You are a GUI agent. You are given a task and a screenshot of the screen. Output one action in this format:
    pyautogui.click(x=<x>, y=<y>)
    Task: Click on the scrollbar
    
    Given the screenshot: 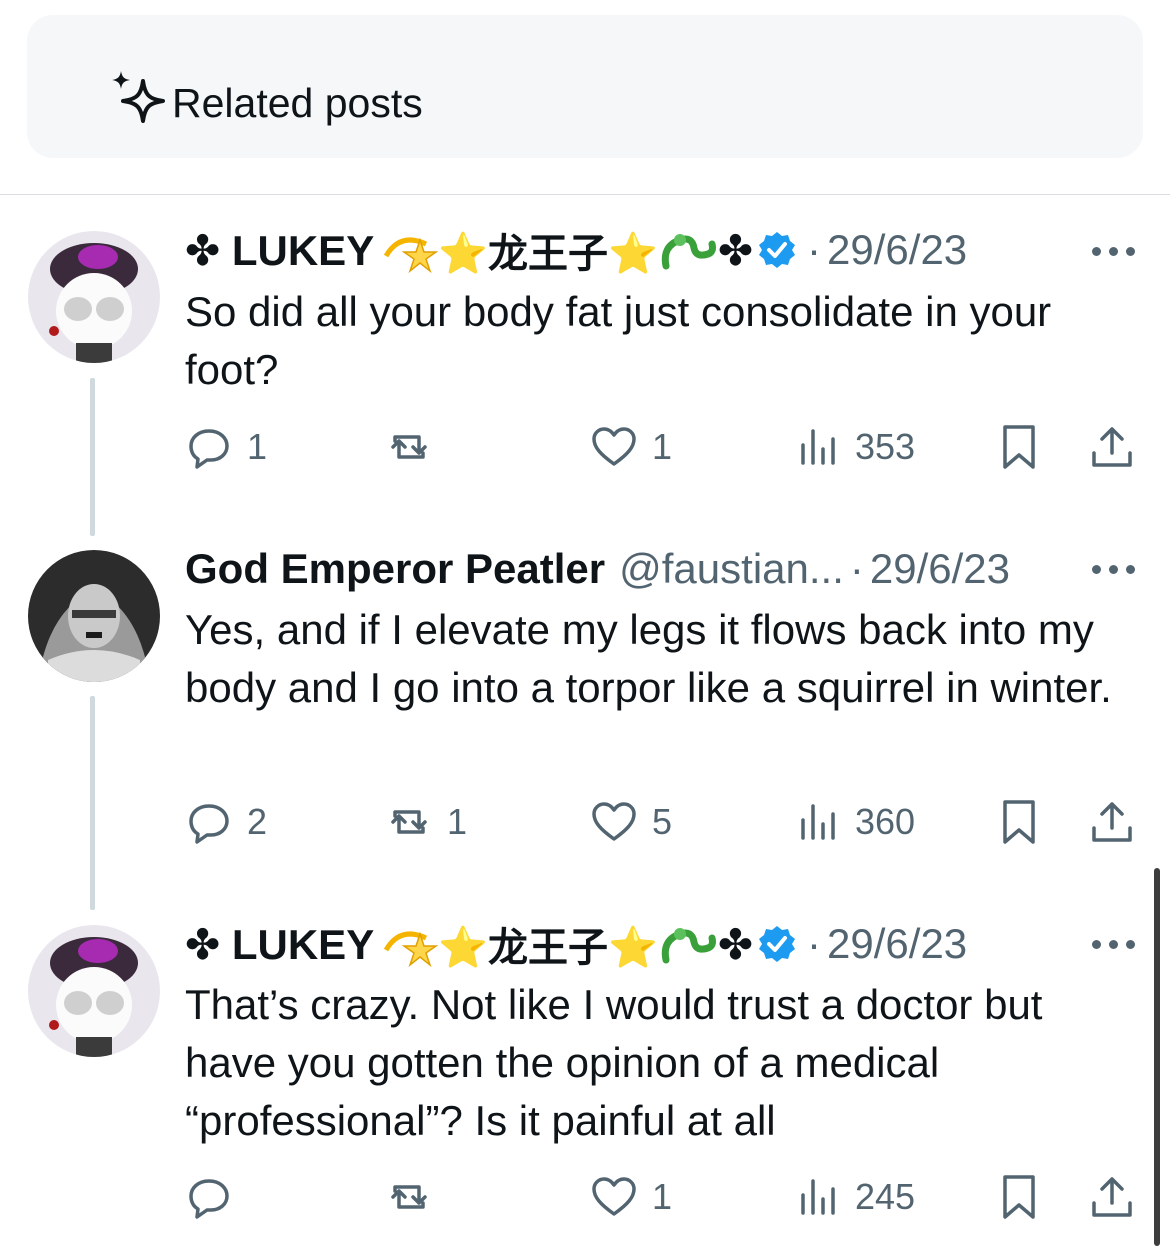 What is the action you would take?
    pyautogui.click(x=1157, y=1057)
    